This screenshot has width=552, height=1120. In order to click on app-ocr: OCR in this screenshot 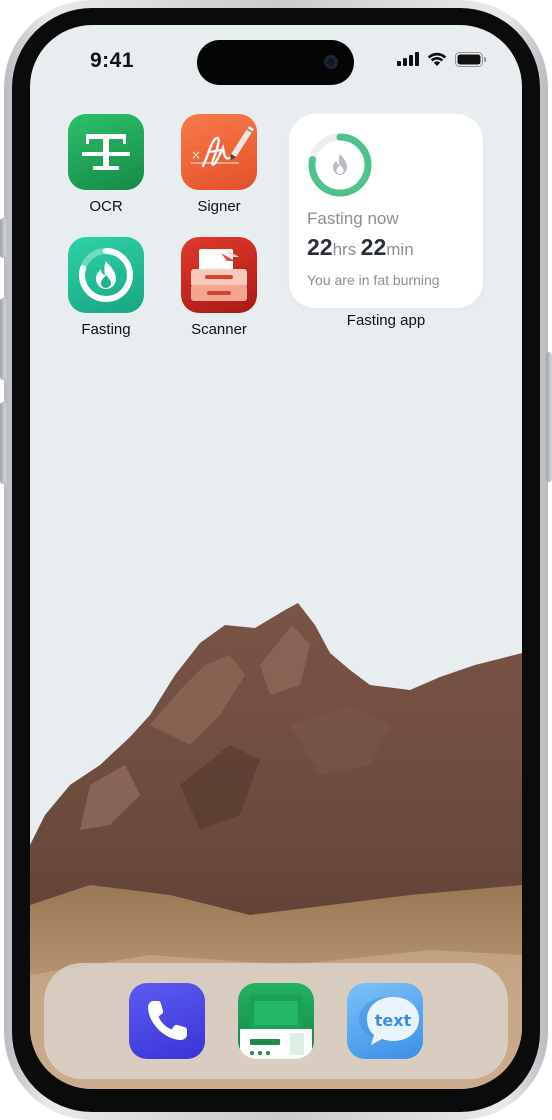, I will do `click(106, 164)`.